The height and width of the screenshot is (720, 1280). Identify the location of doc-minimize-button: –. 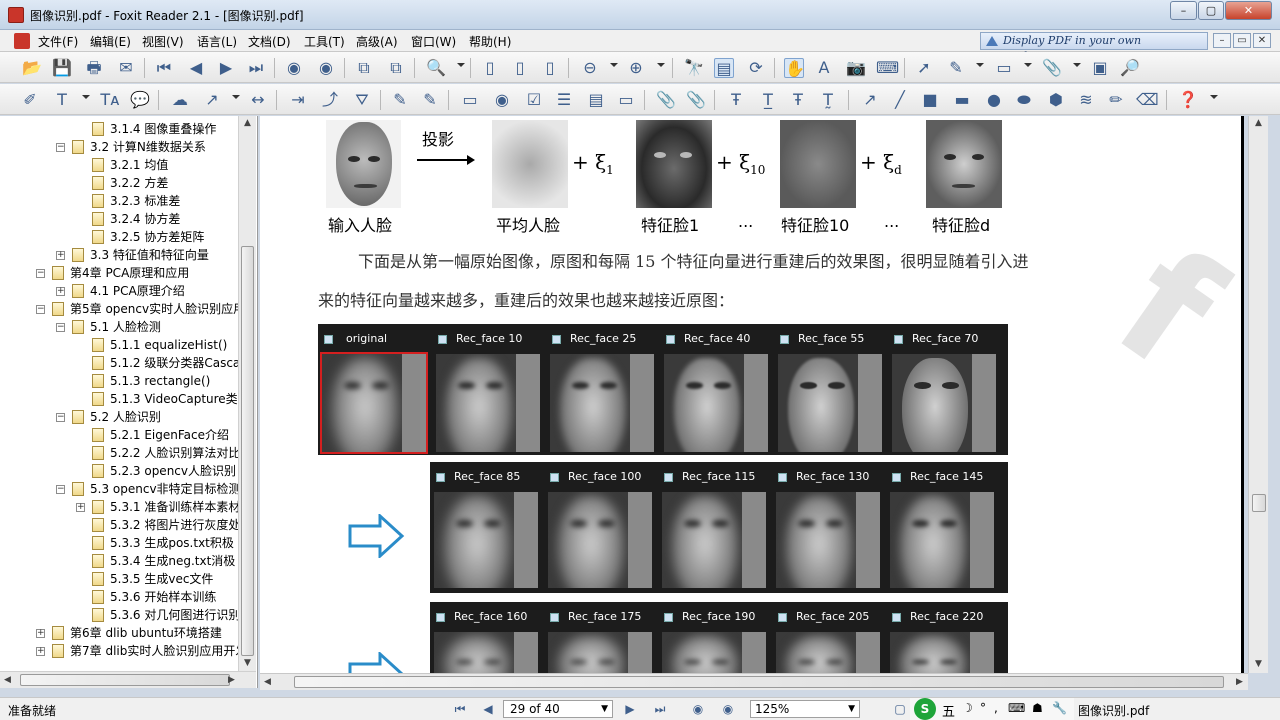
(1222, 40).